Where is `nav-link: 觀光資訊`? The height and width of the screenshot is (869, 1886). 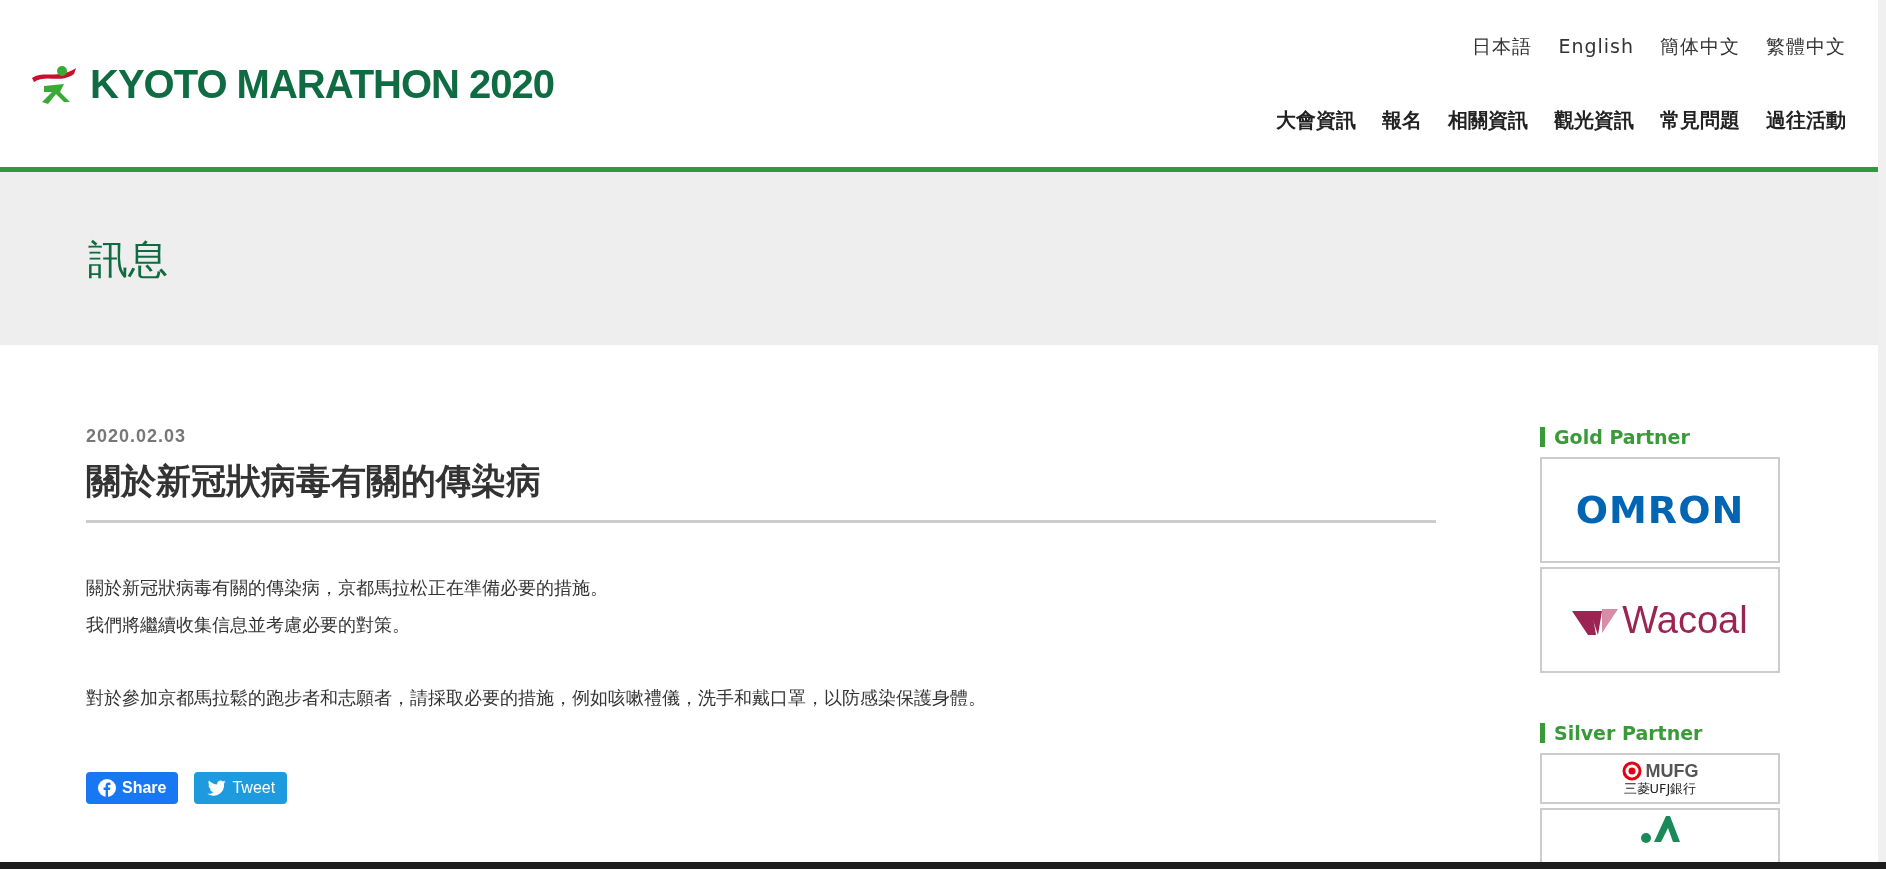
nav-link: 觀光資訊 is located at coordinates (1594, 119).